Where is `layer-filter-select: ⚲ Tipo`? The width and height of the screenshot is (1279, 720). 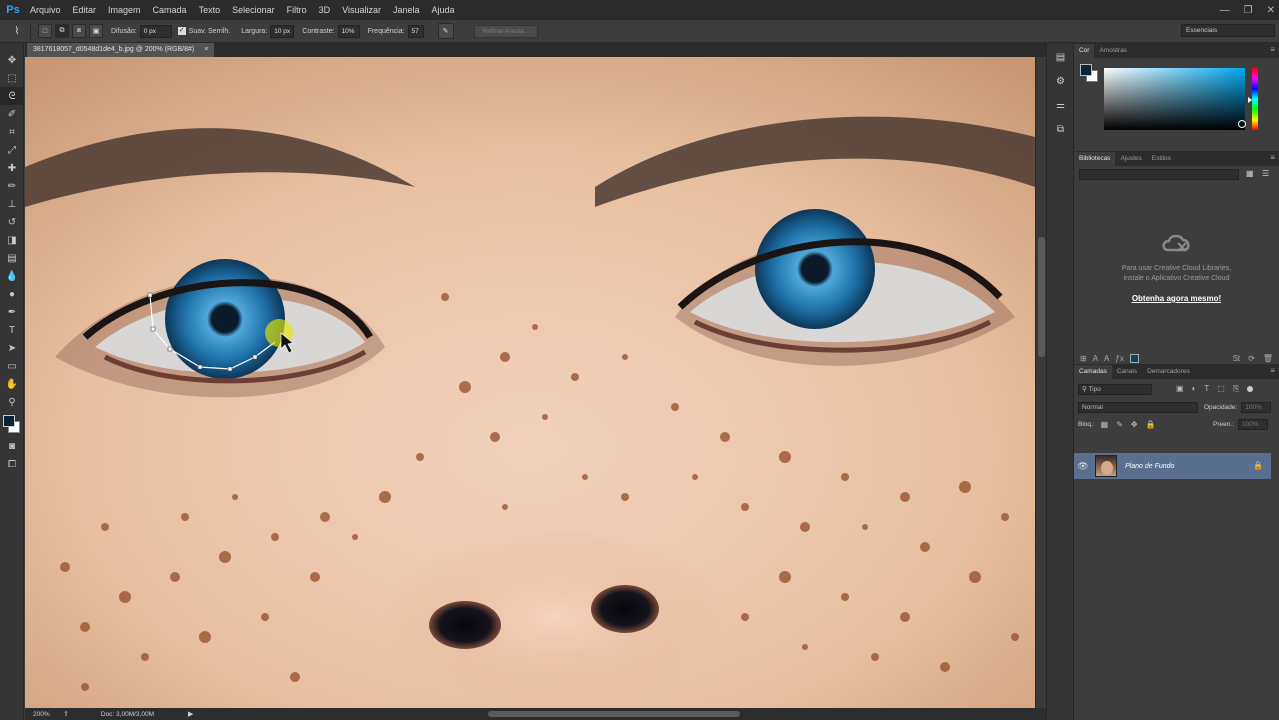
layer-filter-select: ⚲ Tipo is located at coordinates (1115, 389).